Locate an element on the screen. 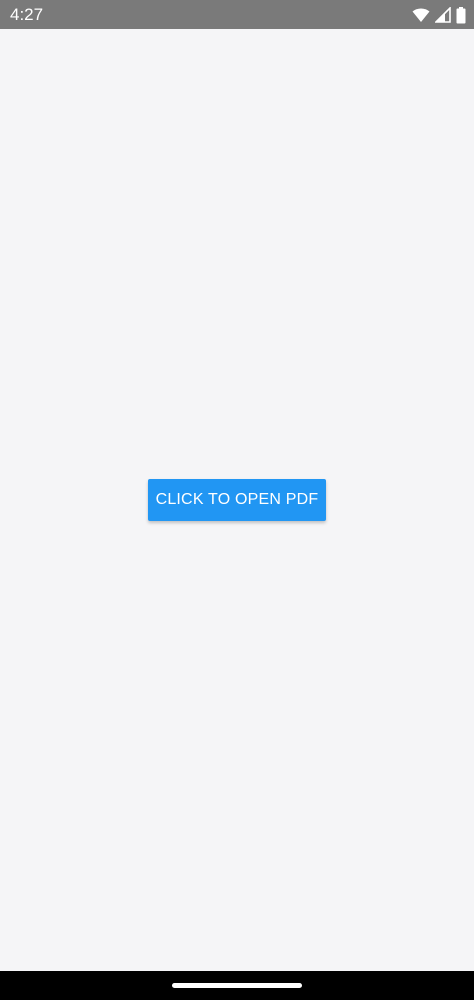  open-pdf-button: CLICK TO OPEN PDF is located at coordinates (237, 500).